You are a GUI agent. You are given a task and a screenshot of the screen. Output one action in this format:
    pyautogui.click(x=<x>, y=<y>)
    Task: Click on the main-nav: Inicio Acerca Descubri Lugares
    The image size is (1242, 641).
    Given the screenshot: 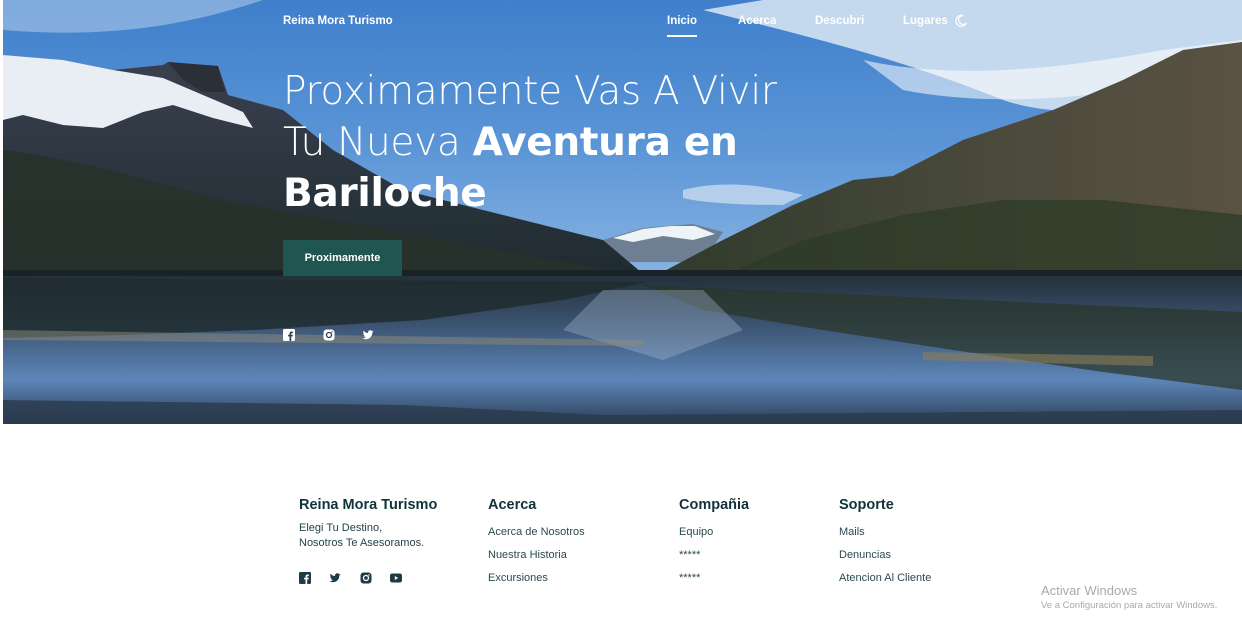 What is the action you would take?
    pyautogui.click(x=622, y=27)
    